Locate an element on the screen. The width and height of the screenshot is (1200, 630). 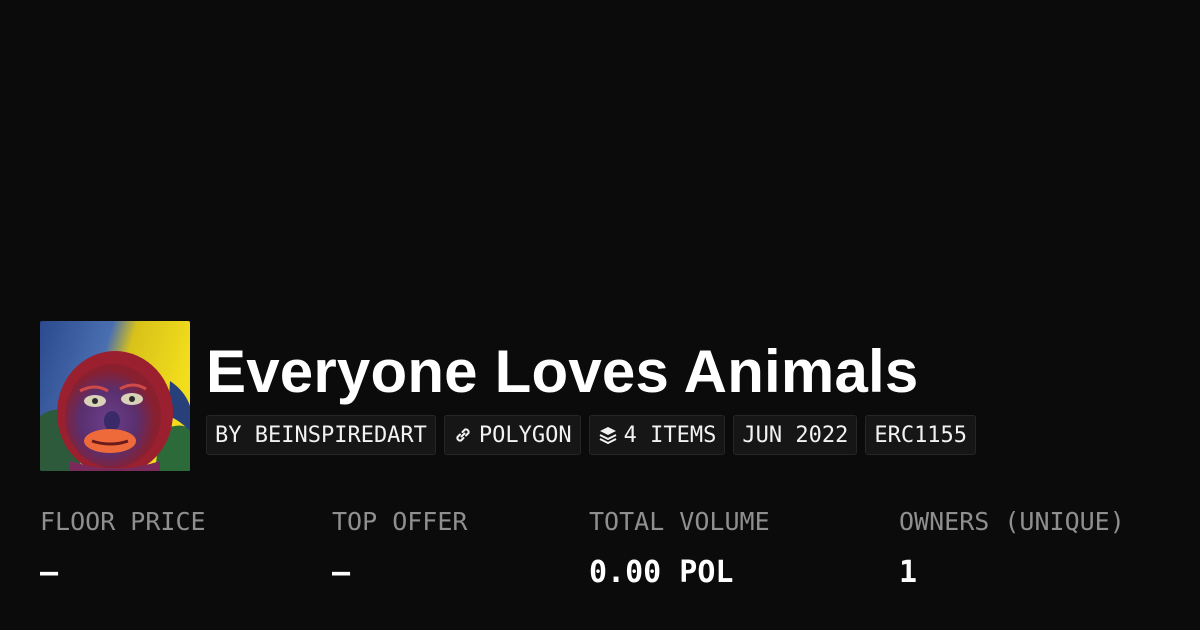
floor-price-stat: FLOOR PRICE – is located at coordinates (123, 548).